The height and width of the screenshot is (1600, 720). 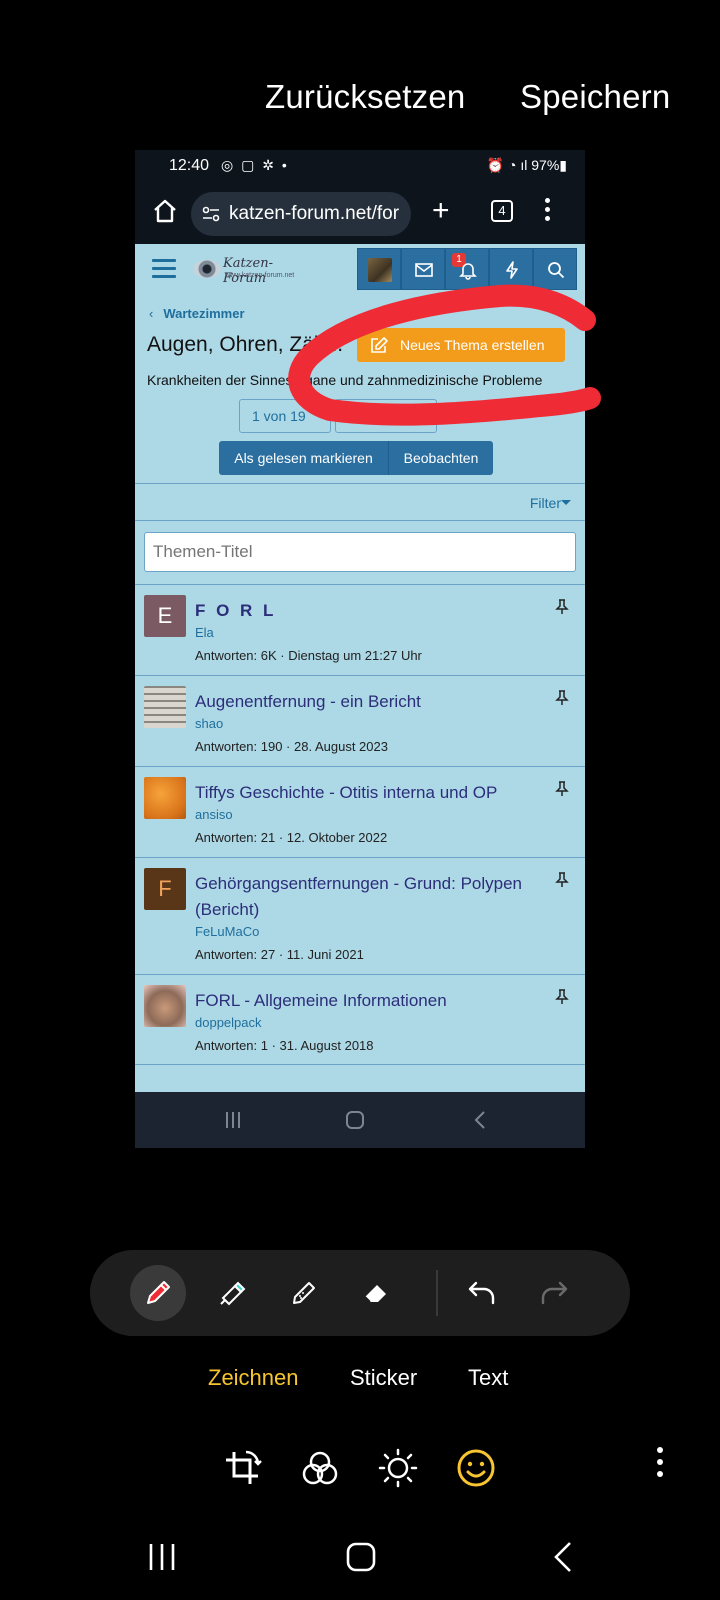 What do you see at coordinates (398, 1468) in the screenshot?
I see `brightness-icon` at bounding box center [398, 1468].